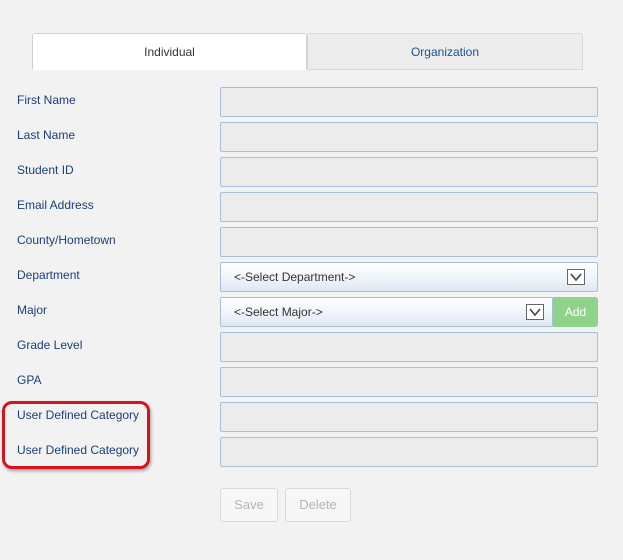 The image size is (623, 560). What do you see at coordinates (32, 310) in the screenshot?
I see `major-label: Major` at bounding box center [32, 310].